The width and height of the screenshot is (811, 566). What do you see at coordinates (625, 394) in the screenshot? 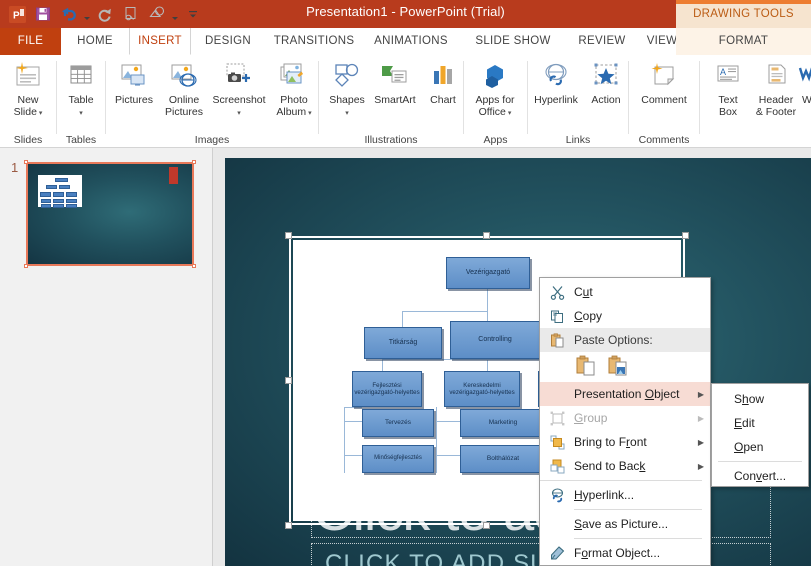
I see `menu-item-presentation-object: Presentation Object ▶` at bounding box center [625, 394].